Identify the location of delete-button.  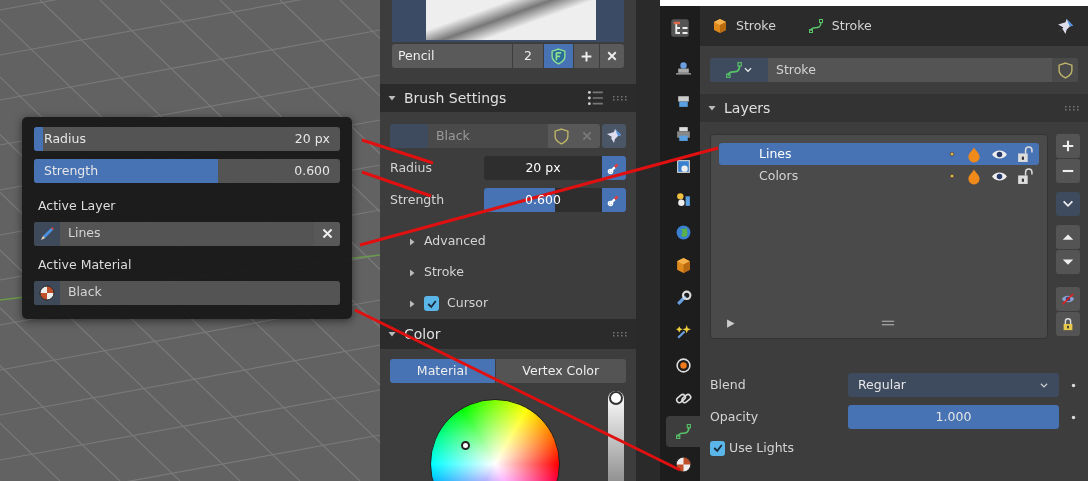
(612, 56).